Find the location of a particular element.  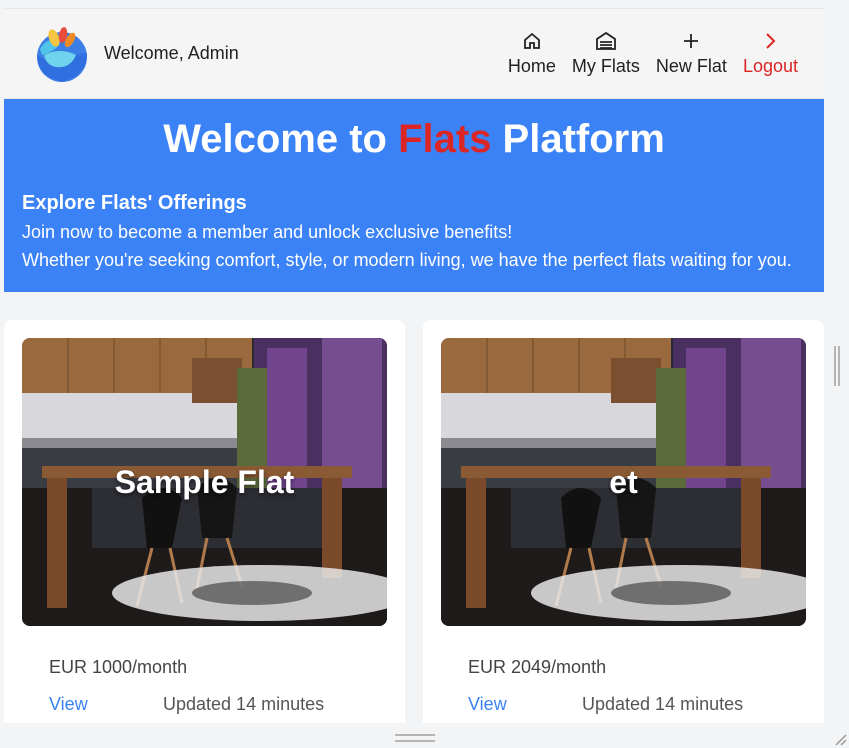

plus-icon is located at coordinates (691, 41).